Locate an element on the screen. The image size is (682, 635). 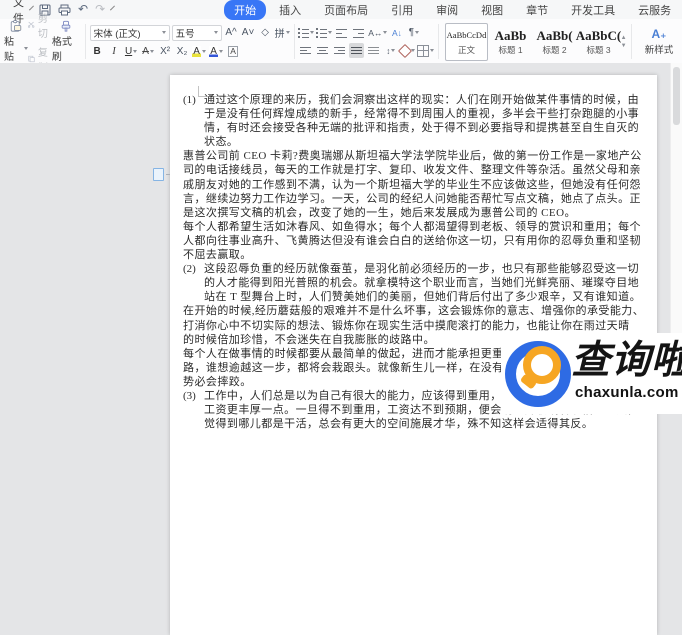
shading-button is located at coordinates (407, 50).